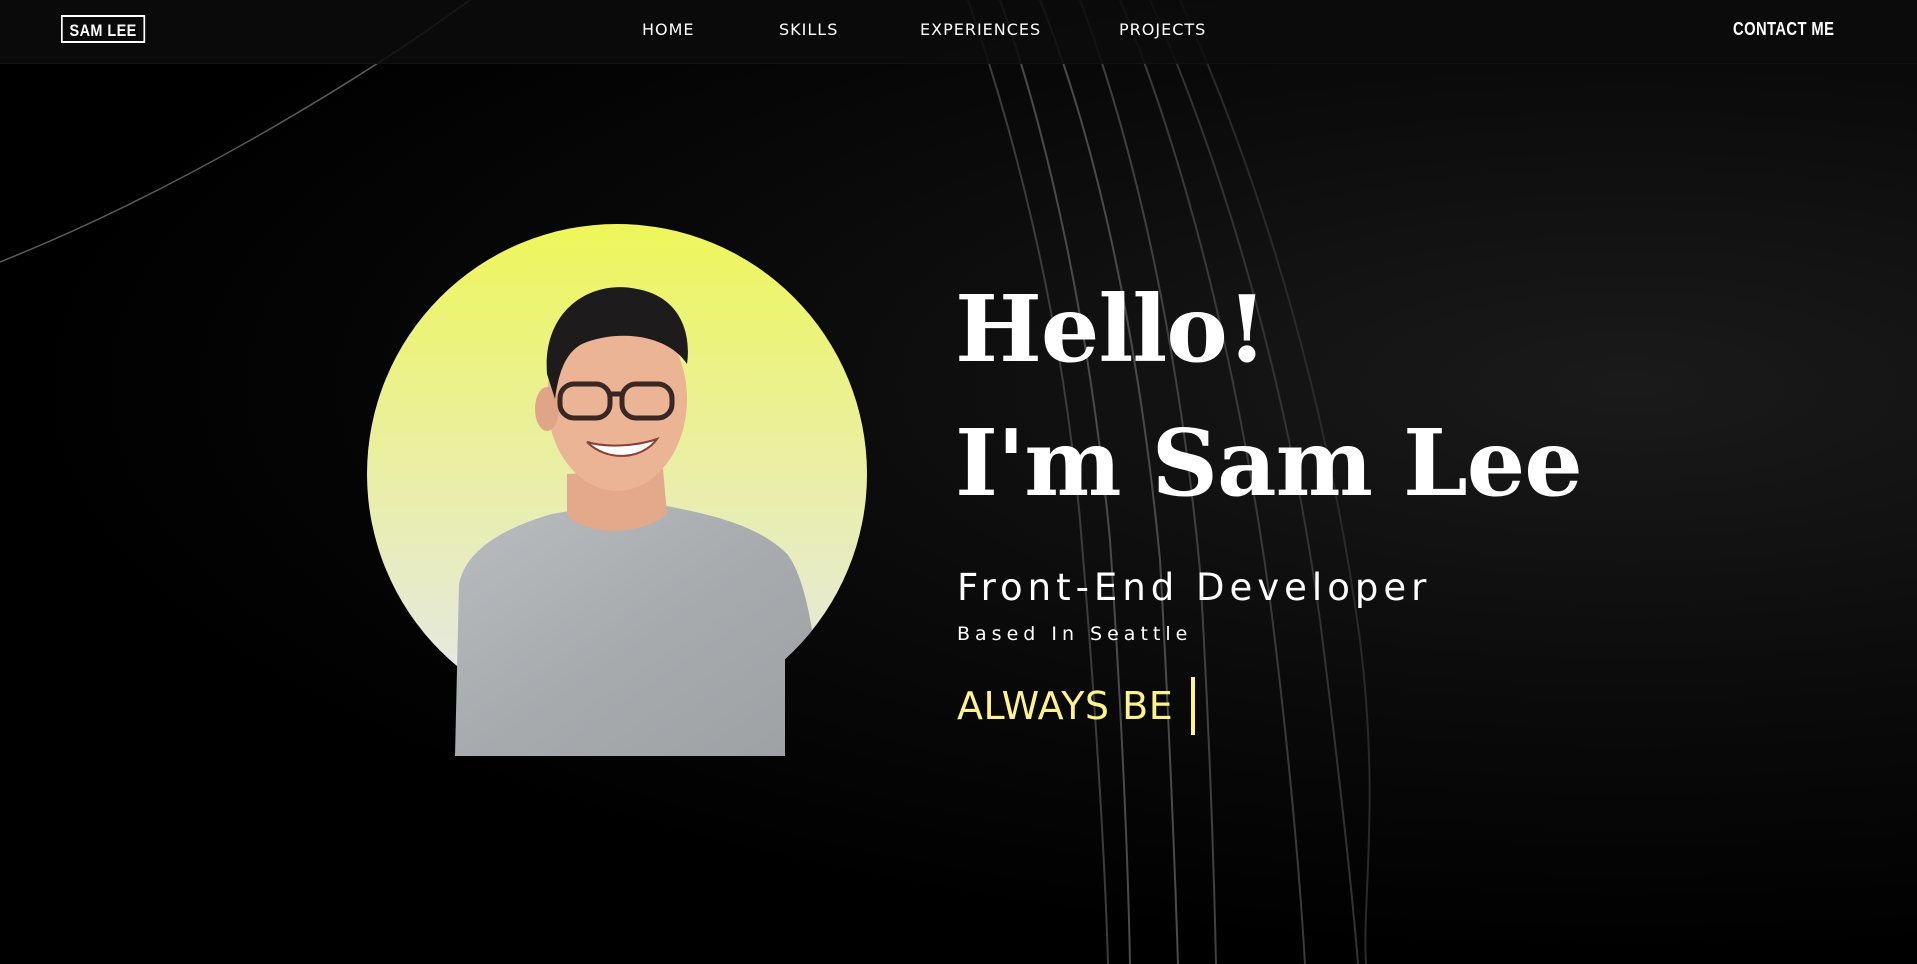 The height and width of the screenshot is (964, 1917). What do you see at coordinates (1162, 29) in the screenshot?
I see `nav-item-projects: PROJECTS` at bounding box center [1162, 29].